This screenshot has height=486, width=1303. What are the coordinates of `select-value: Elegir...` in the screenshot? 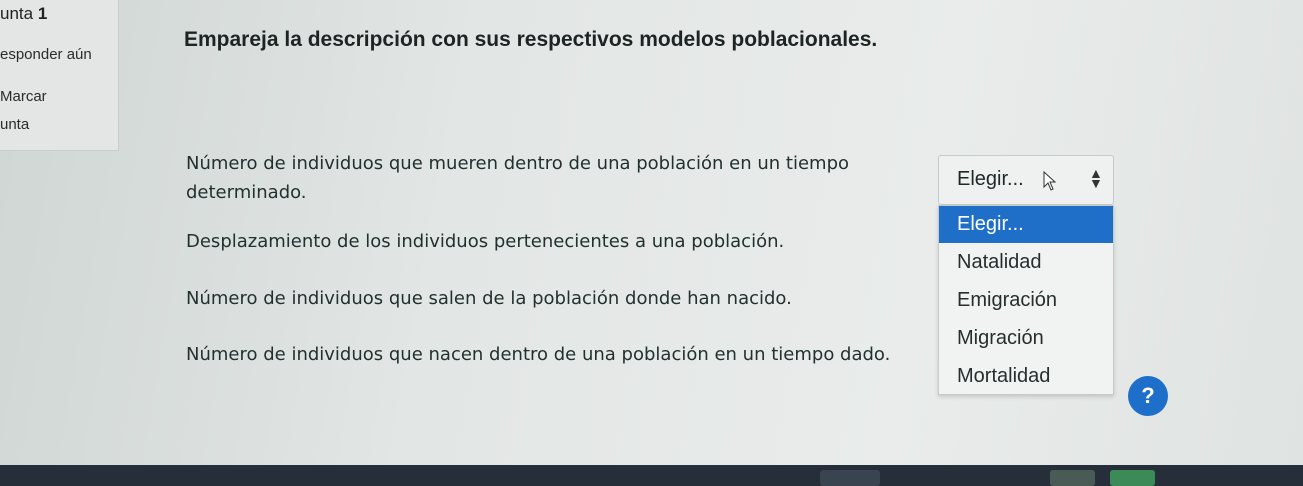 It's located at (990, 179).